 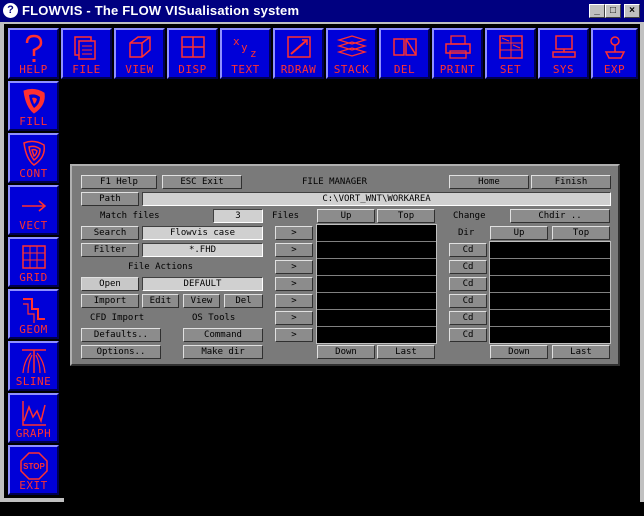 What do you see at coordinates (376, 199) in the screenshot?
I see `path-field: C:\VORT_WNT\WORKAREA` at bounding box center [376, 199].